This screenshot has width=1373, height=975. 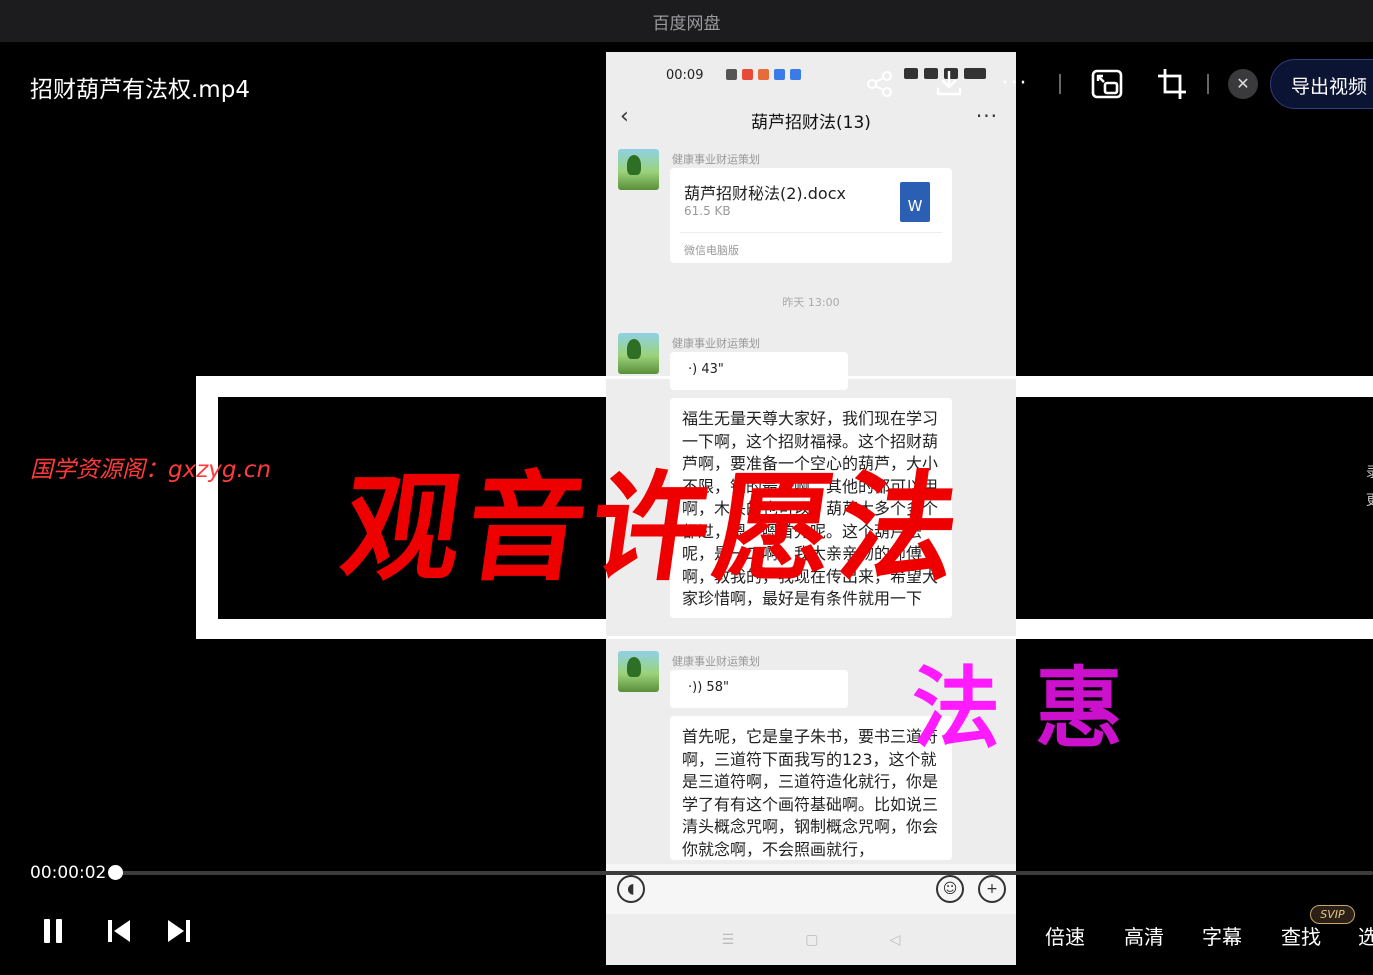 What do you see at coordinates (1365, 935) in the screenshot?
I see `more-playback-button: 选` at bounding box center [1365, 935].